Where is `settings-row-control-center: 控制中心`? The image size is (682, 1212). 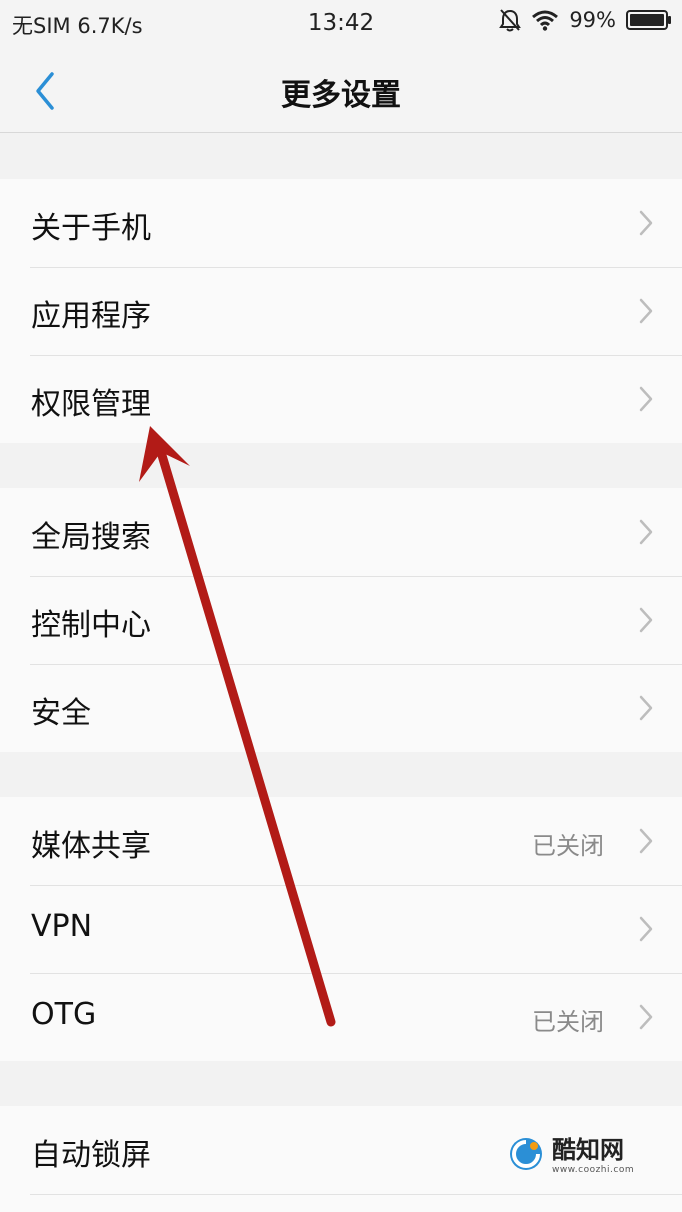
settings-row-control-center: 控制中心 is located at coordinates (341, 620).